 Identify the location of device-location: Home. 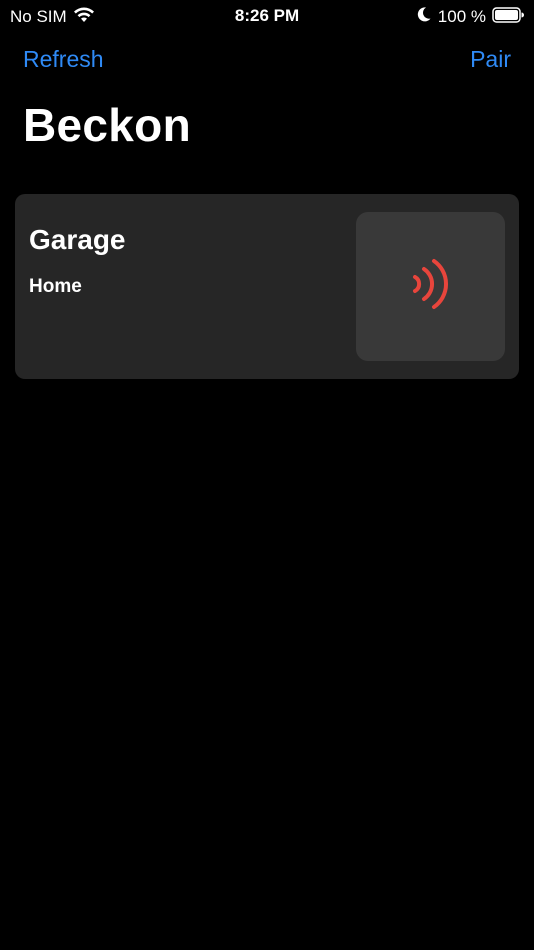
(55, 286).